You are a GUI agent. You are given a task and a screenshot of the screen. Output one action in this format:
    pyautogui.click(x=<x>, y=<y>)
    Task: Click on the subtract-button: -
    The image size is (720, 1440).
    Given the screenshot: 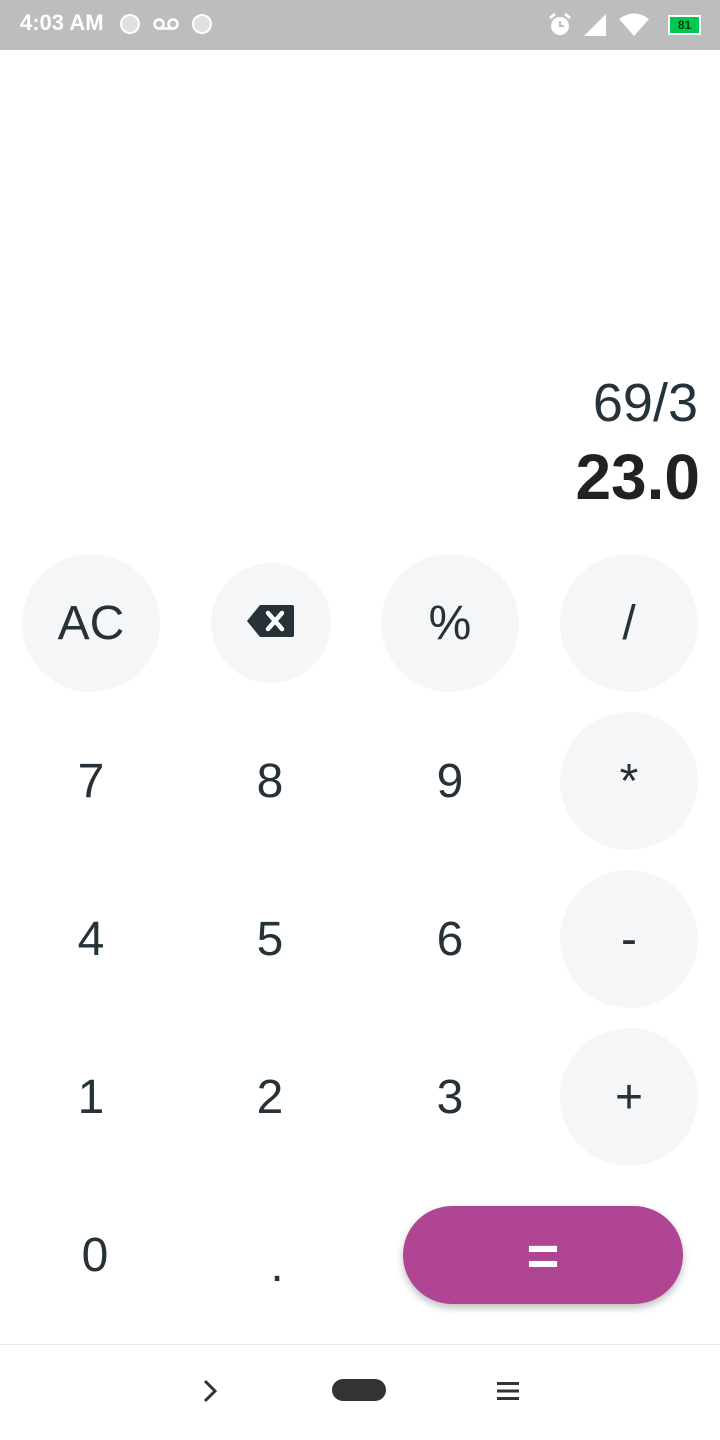 What is the action you would take?
    pyautogui.click(x=629, y=939)
    